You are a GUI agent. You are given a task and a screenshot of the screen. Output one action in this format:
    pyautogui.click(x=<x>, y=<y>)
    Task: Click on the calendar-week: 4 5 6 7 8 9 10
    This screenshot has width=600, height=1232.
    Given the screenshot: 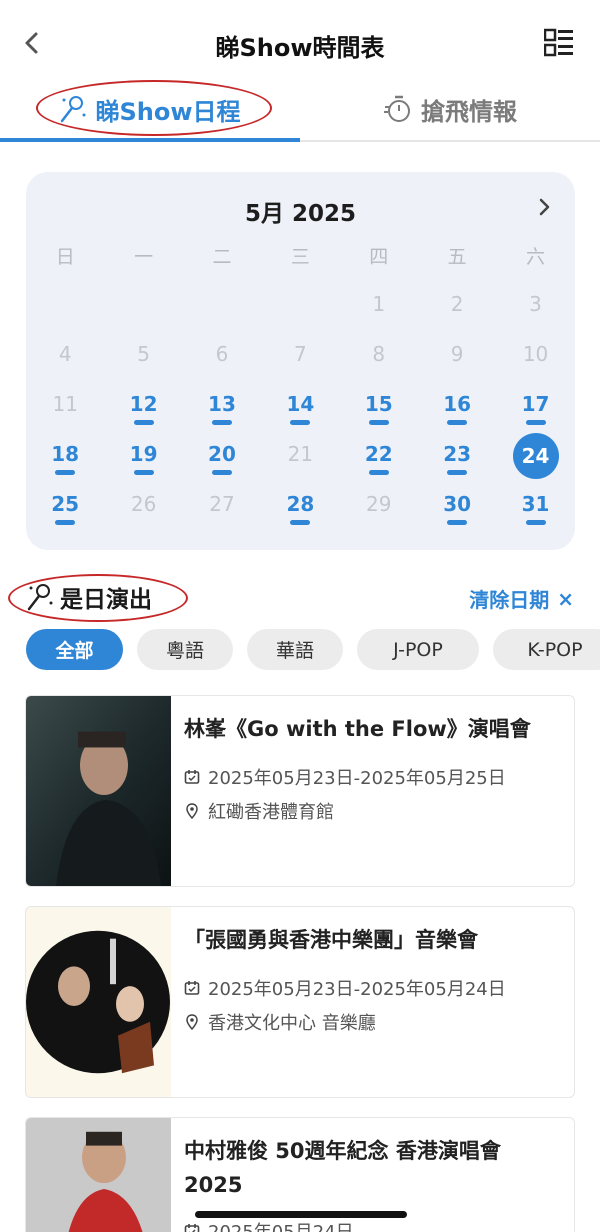 What is the action you would take?
    pyautogui.click(x=300, y=359)
    